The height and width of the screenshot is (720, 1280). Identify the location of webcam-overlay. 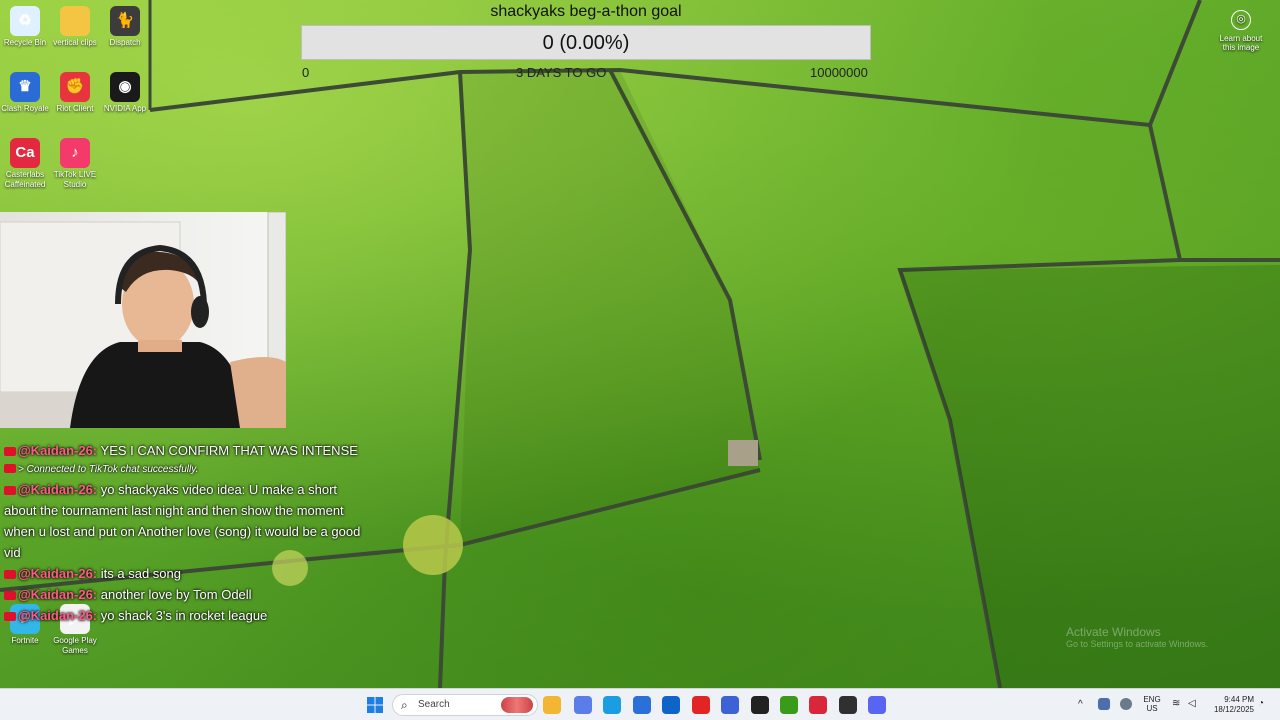
(143, 320).